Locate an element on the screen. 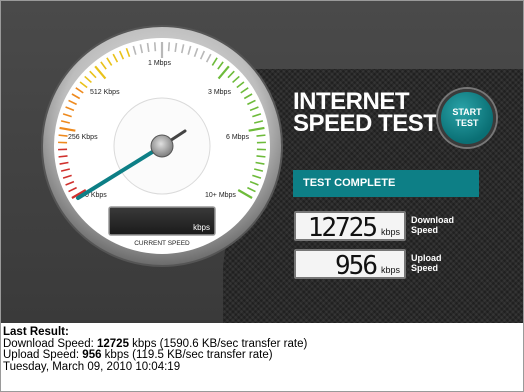 This screenshot has width=524, height=392. gauge-tick-label: 256 Kbps is located at coordinates (83, 137).